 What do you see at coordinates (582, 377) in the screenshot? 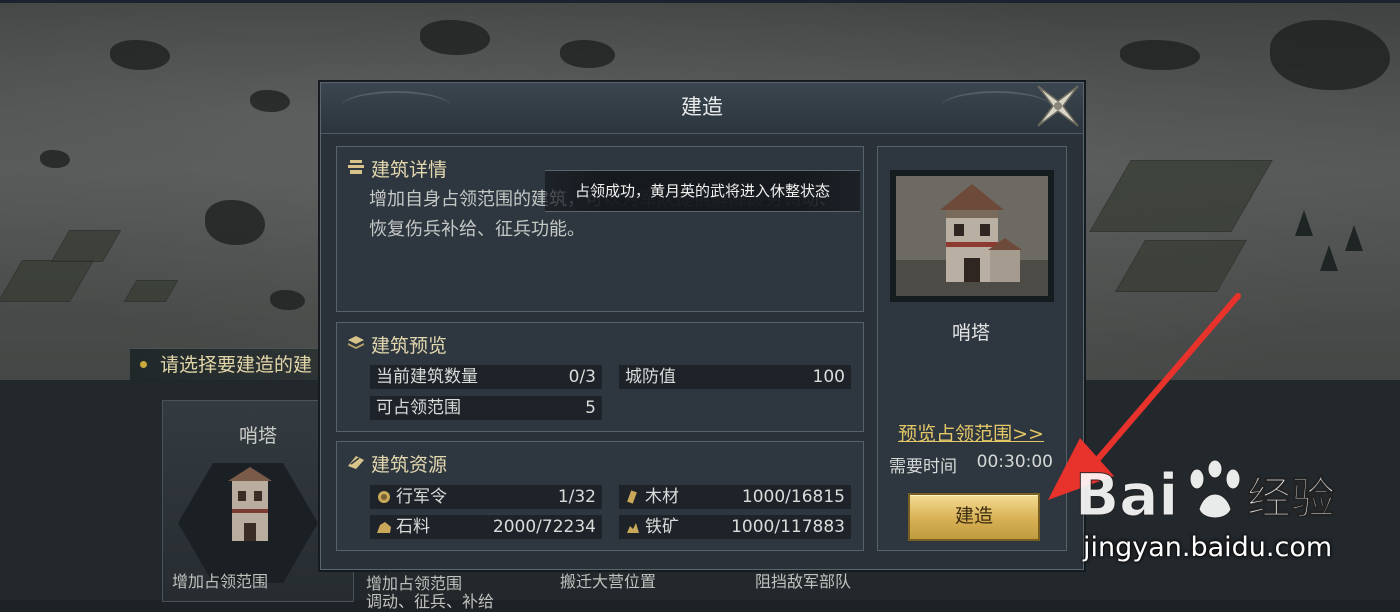
I see `stat-value: 0/3` at bounding box center [582, 377].